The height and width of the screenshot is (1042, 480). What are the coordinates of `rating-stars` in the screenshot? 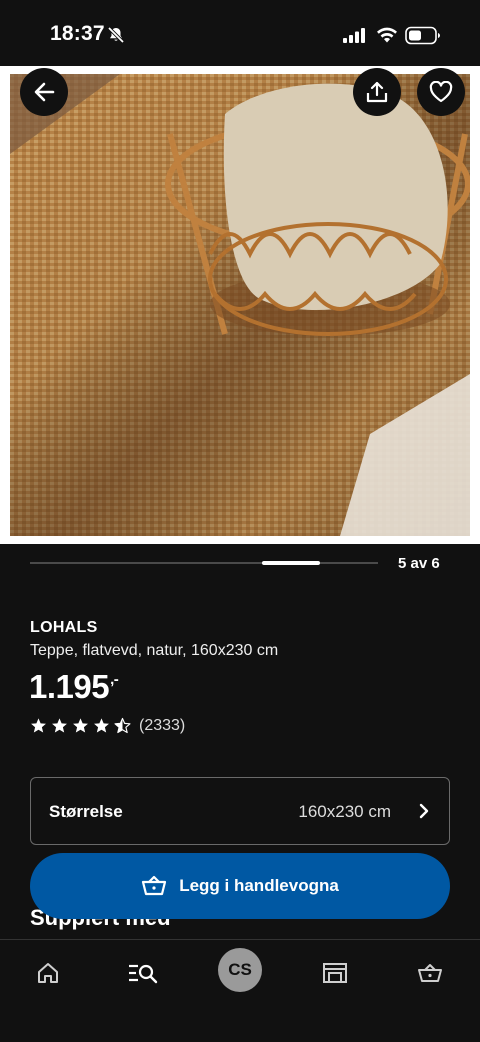 It's located at (80, 726).